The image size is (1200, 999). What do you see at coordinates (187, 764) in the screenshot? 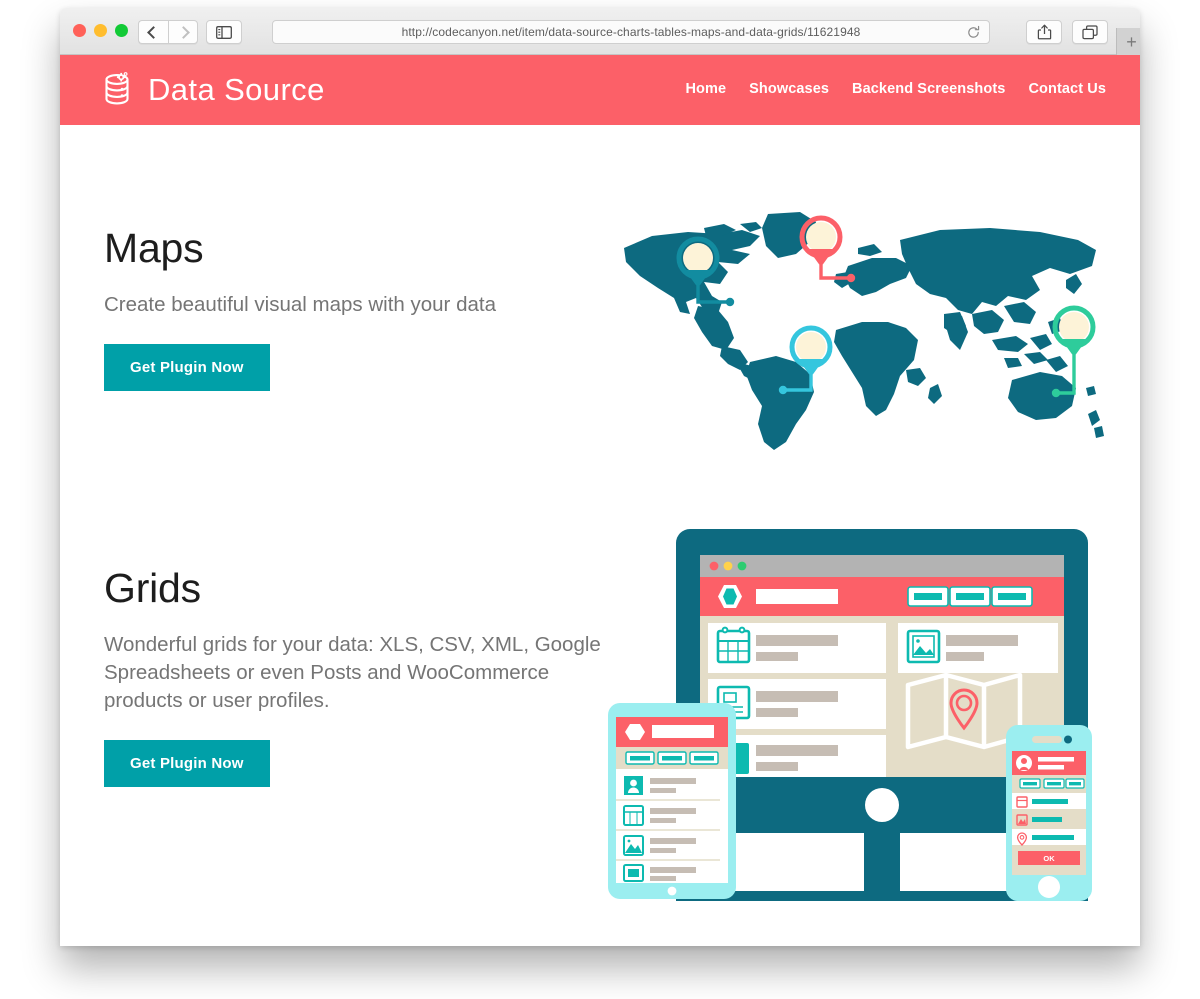
I see `grids-get-plugin-button: Get Plugin Now` at bounding box center [187, 764].